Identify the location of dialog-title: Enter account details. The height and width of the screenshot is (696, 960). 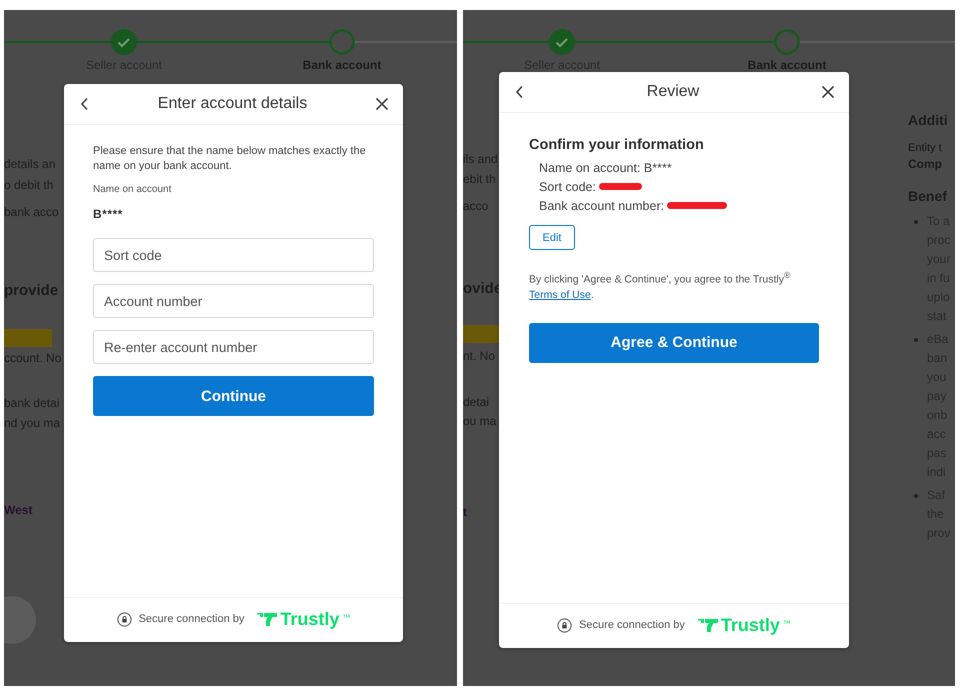
(233, 104).